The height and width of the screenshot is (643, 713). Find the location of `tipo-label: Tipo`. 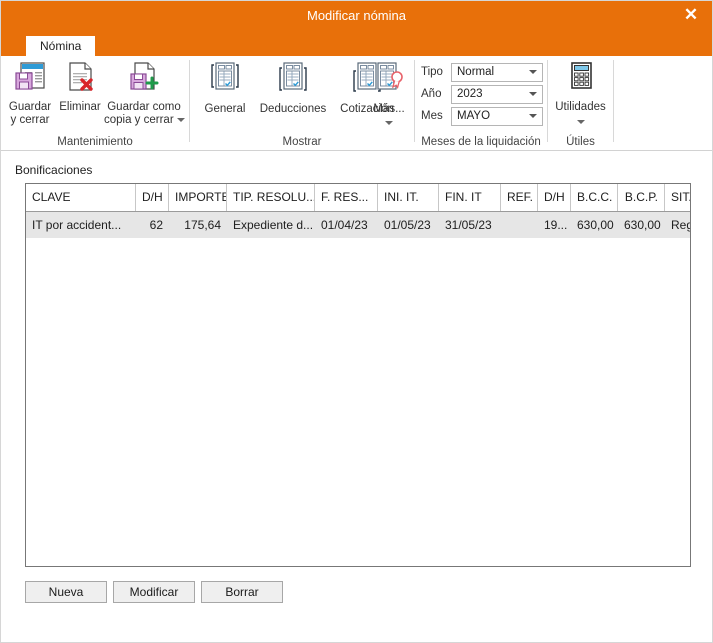

tipo-label: Tipo is located at coordinates (432, 72).